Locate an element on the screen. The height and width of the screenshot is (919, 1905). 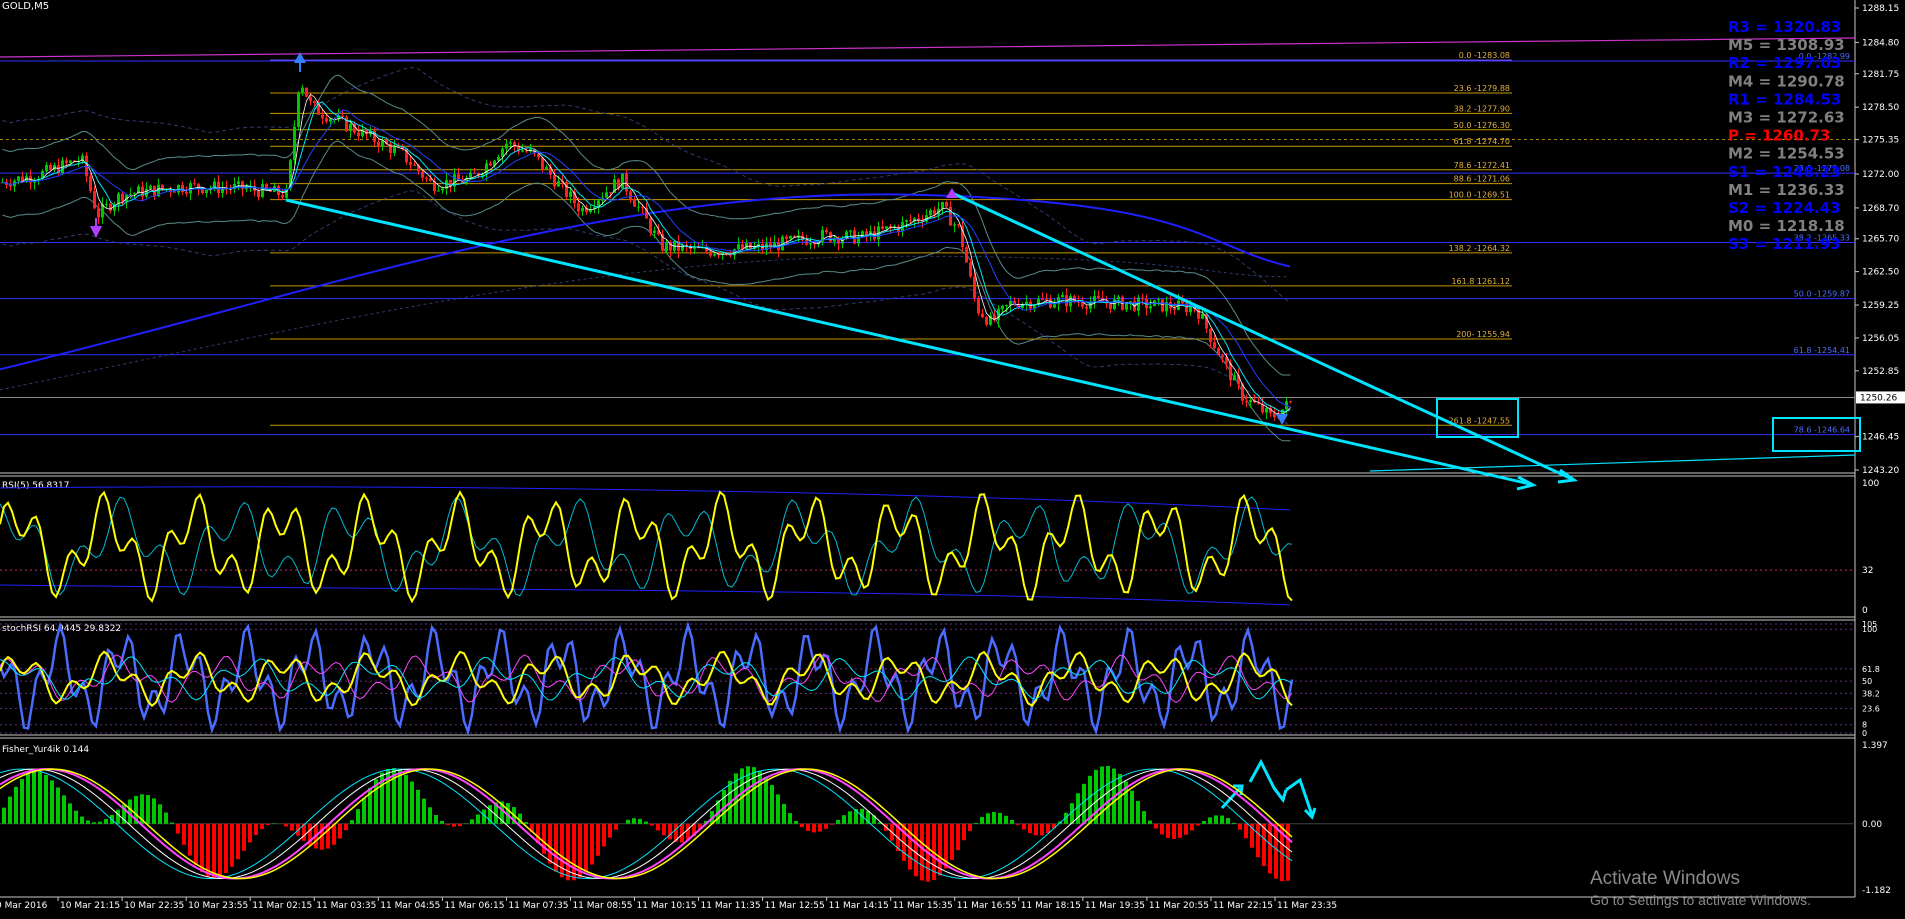
time-axis-label: 11 Mar 10:15 is located at coordinates (667, 906).